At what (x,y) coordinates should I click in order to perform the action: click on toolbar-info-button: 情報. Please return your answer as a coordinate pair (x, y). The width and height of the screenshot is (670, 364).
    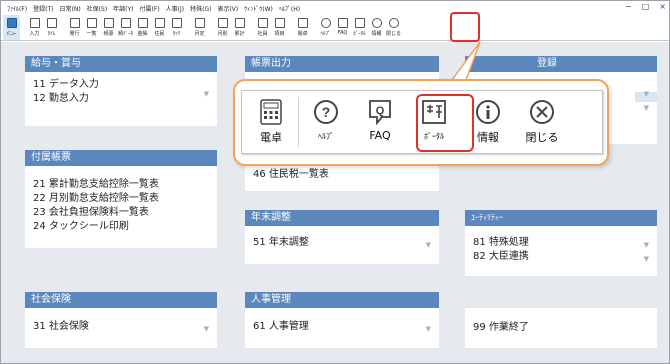
    Looking at the image, I should click on (376, 27).